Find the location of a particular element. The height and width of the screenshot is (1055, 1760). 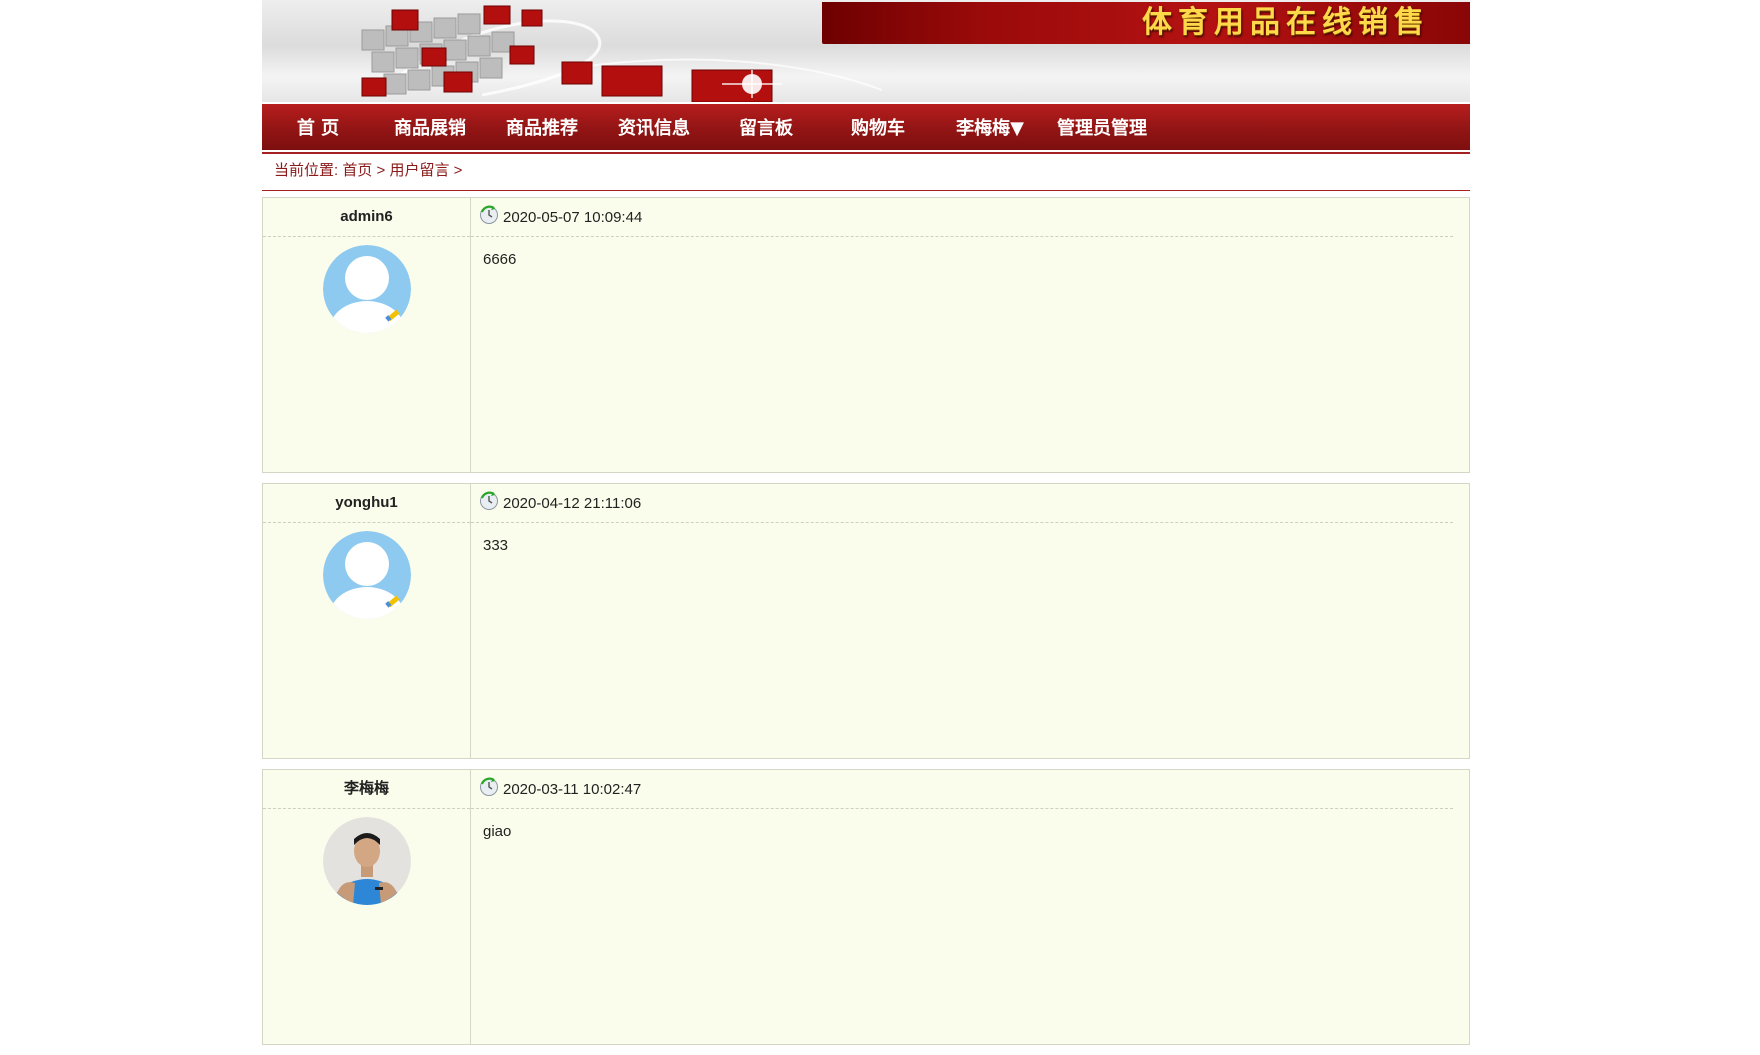

message-author-panel: 李梅梅 is located at coordinates (367, 907).